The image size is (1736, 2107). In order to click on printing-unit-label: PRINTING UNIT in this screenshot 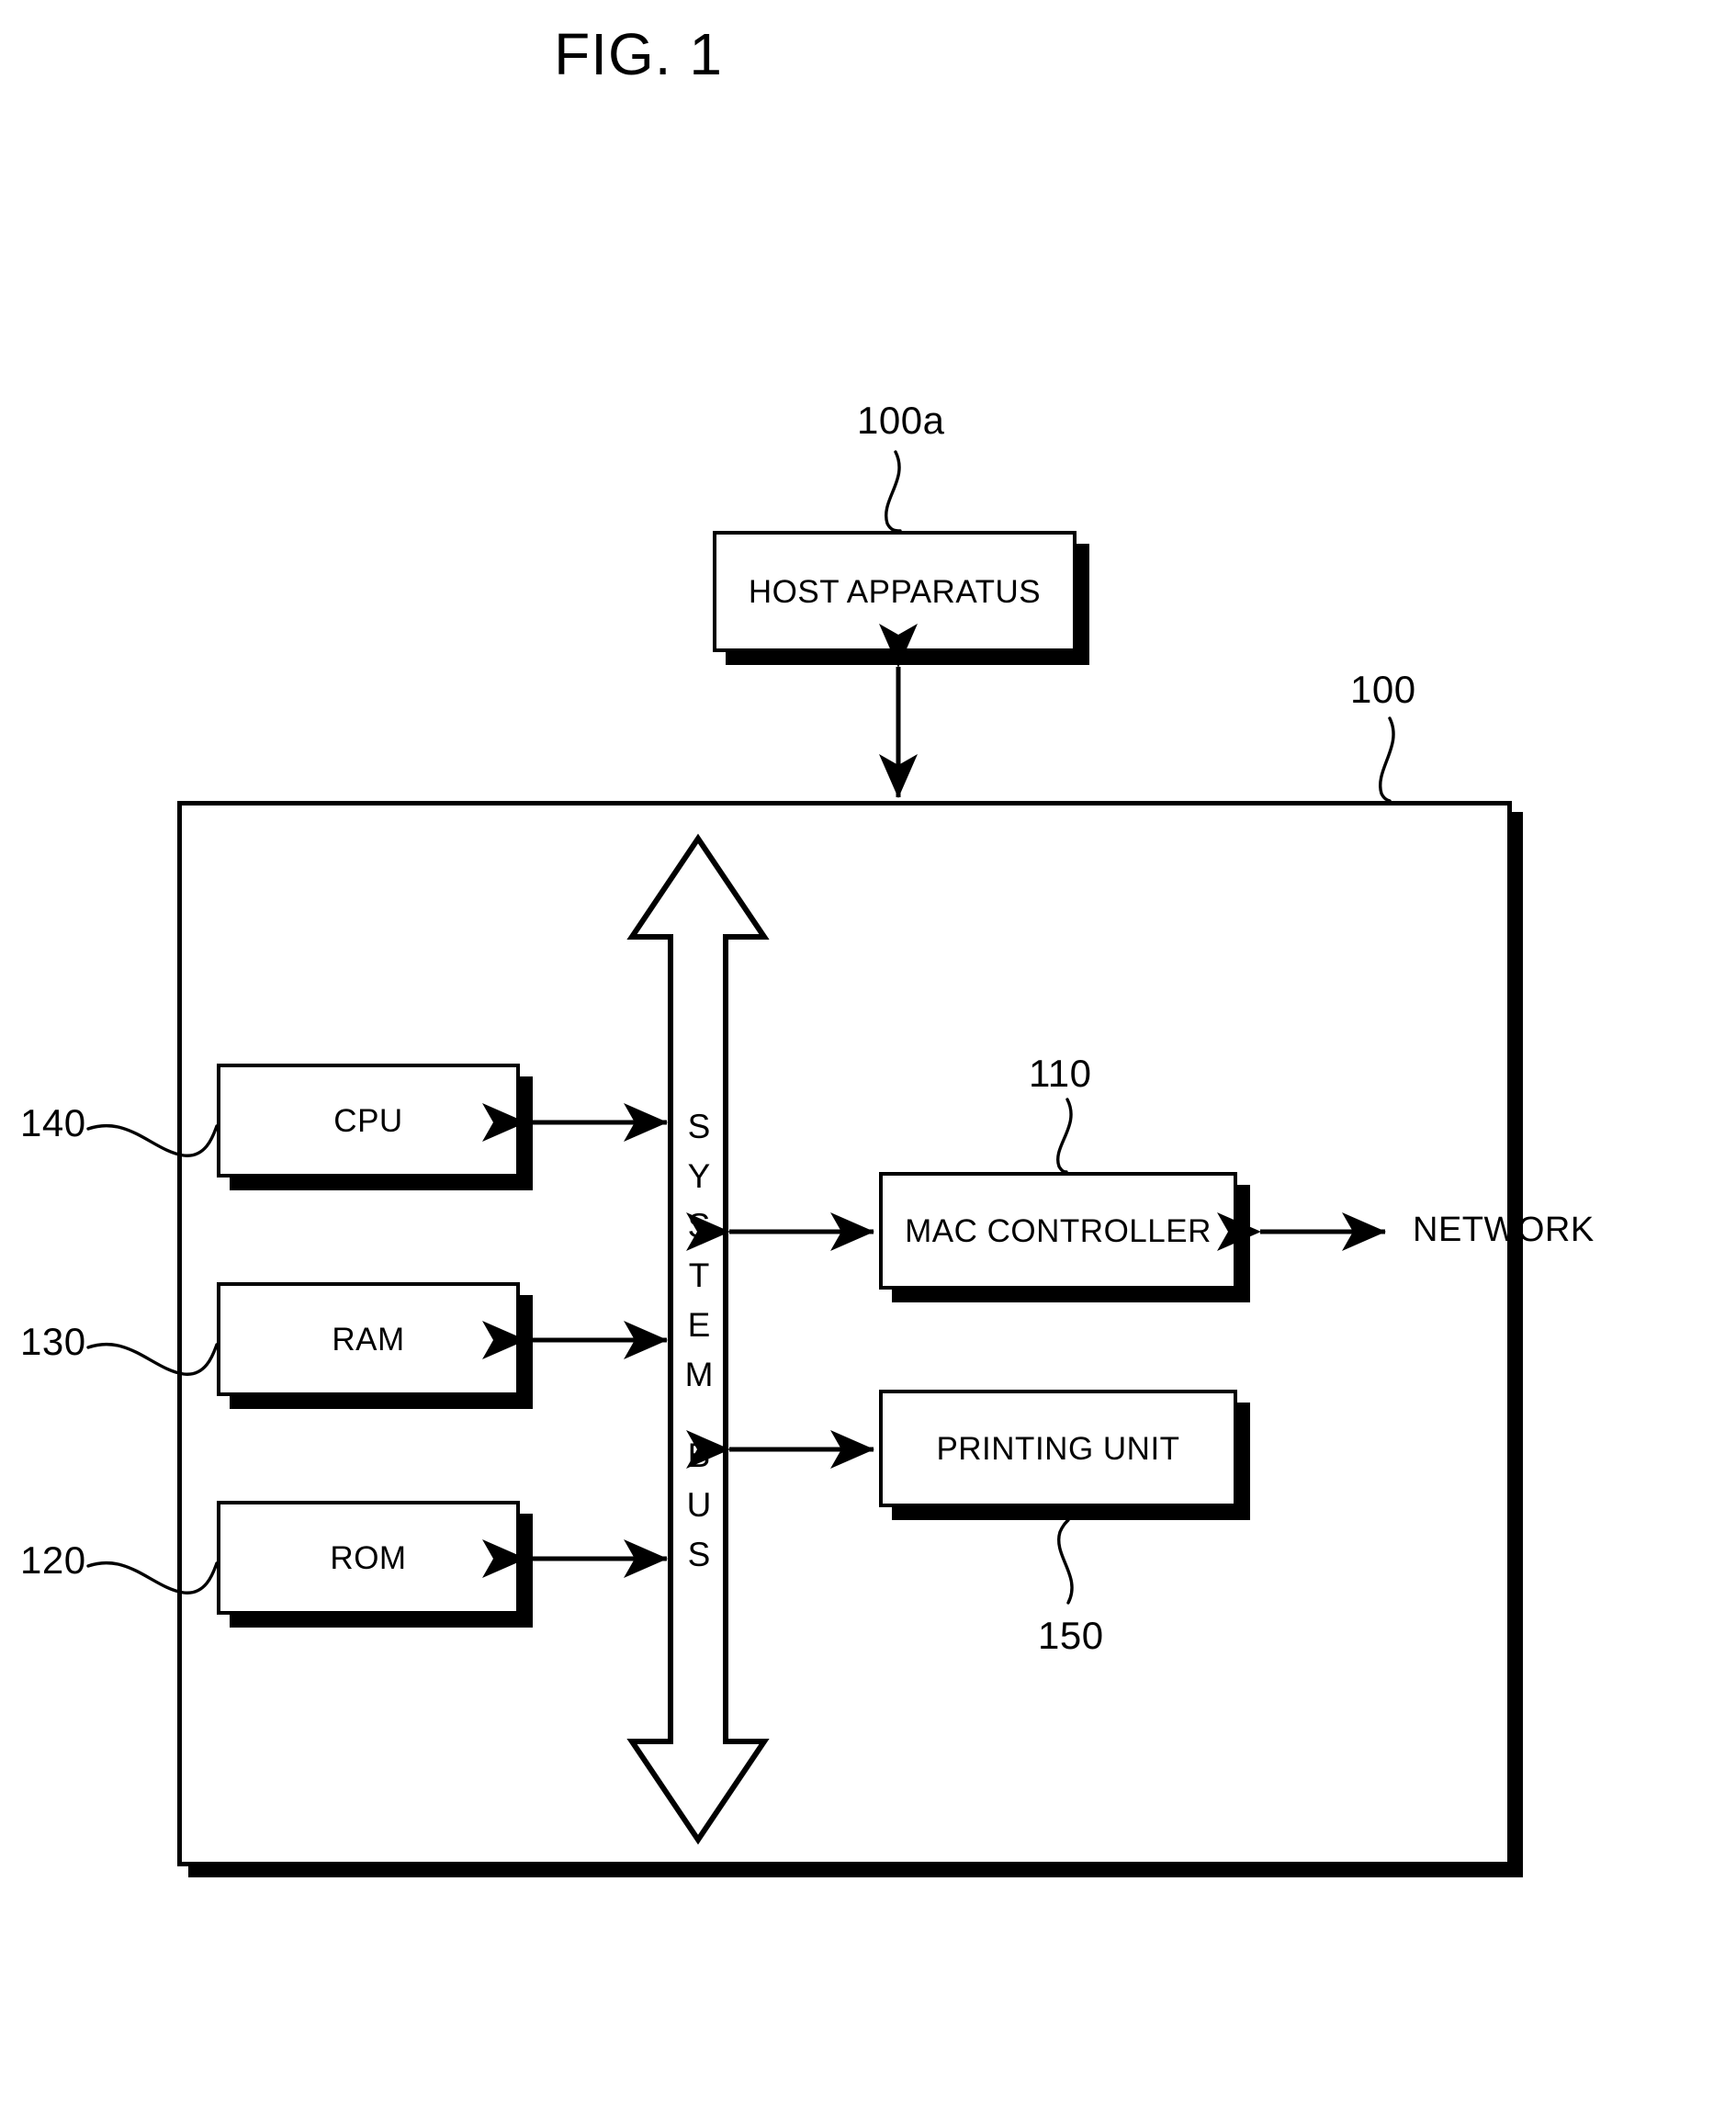, I will do `click(1058, 1448)`.